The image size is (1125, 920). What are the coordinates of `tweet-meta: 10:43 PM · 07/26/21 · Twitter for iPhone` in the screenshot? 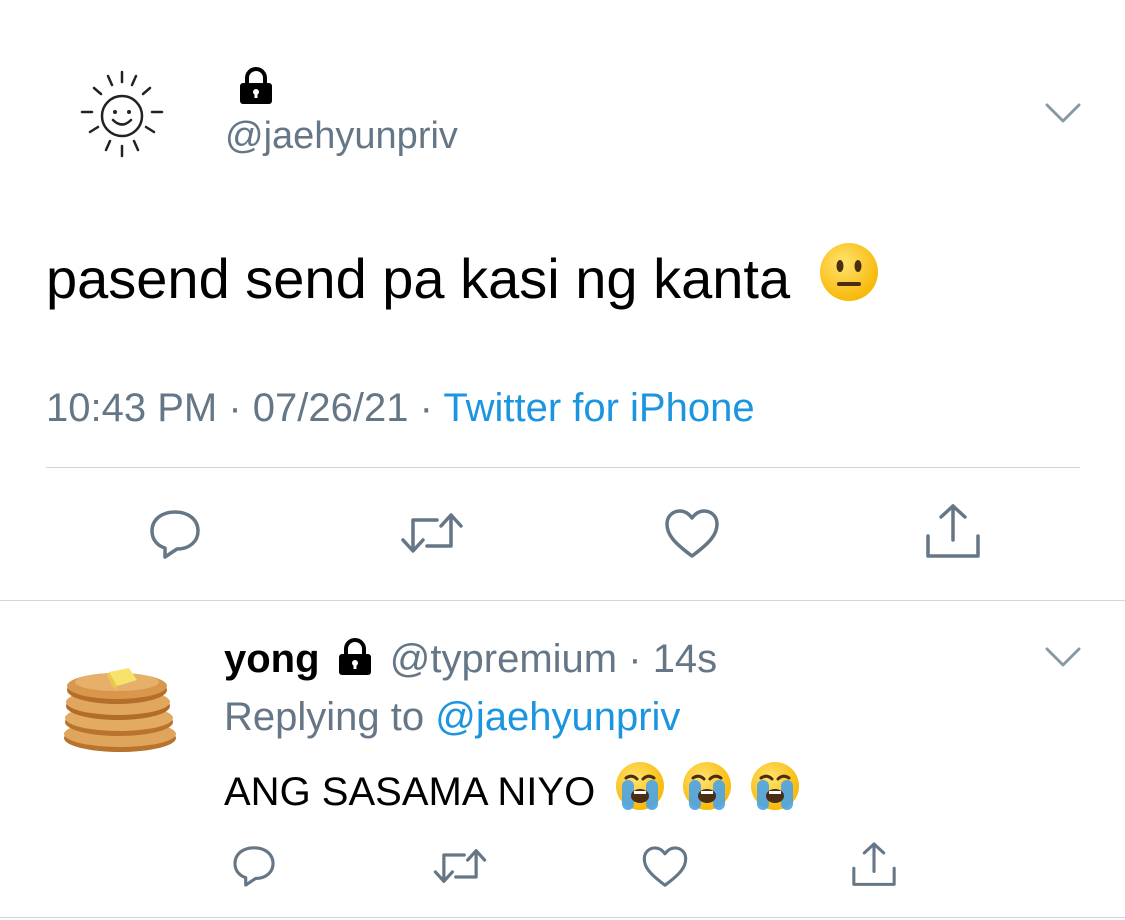 It's located at (400, 408).